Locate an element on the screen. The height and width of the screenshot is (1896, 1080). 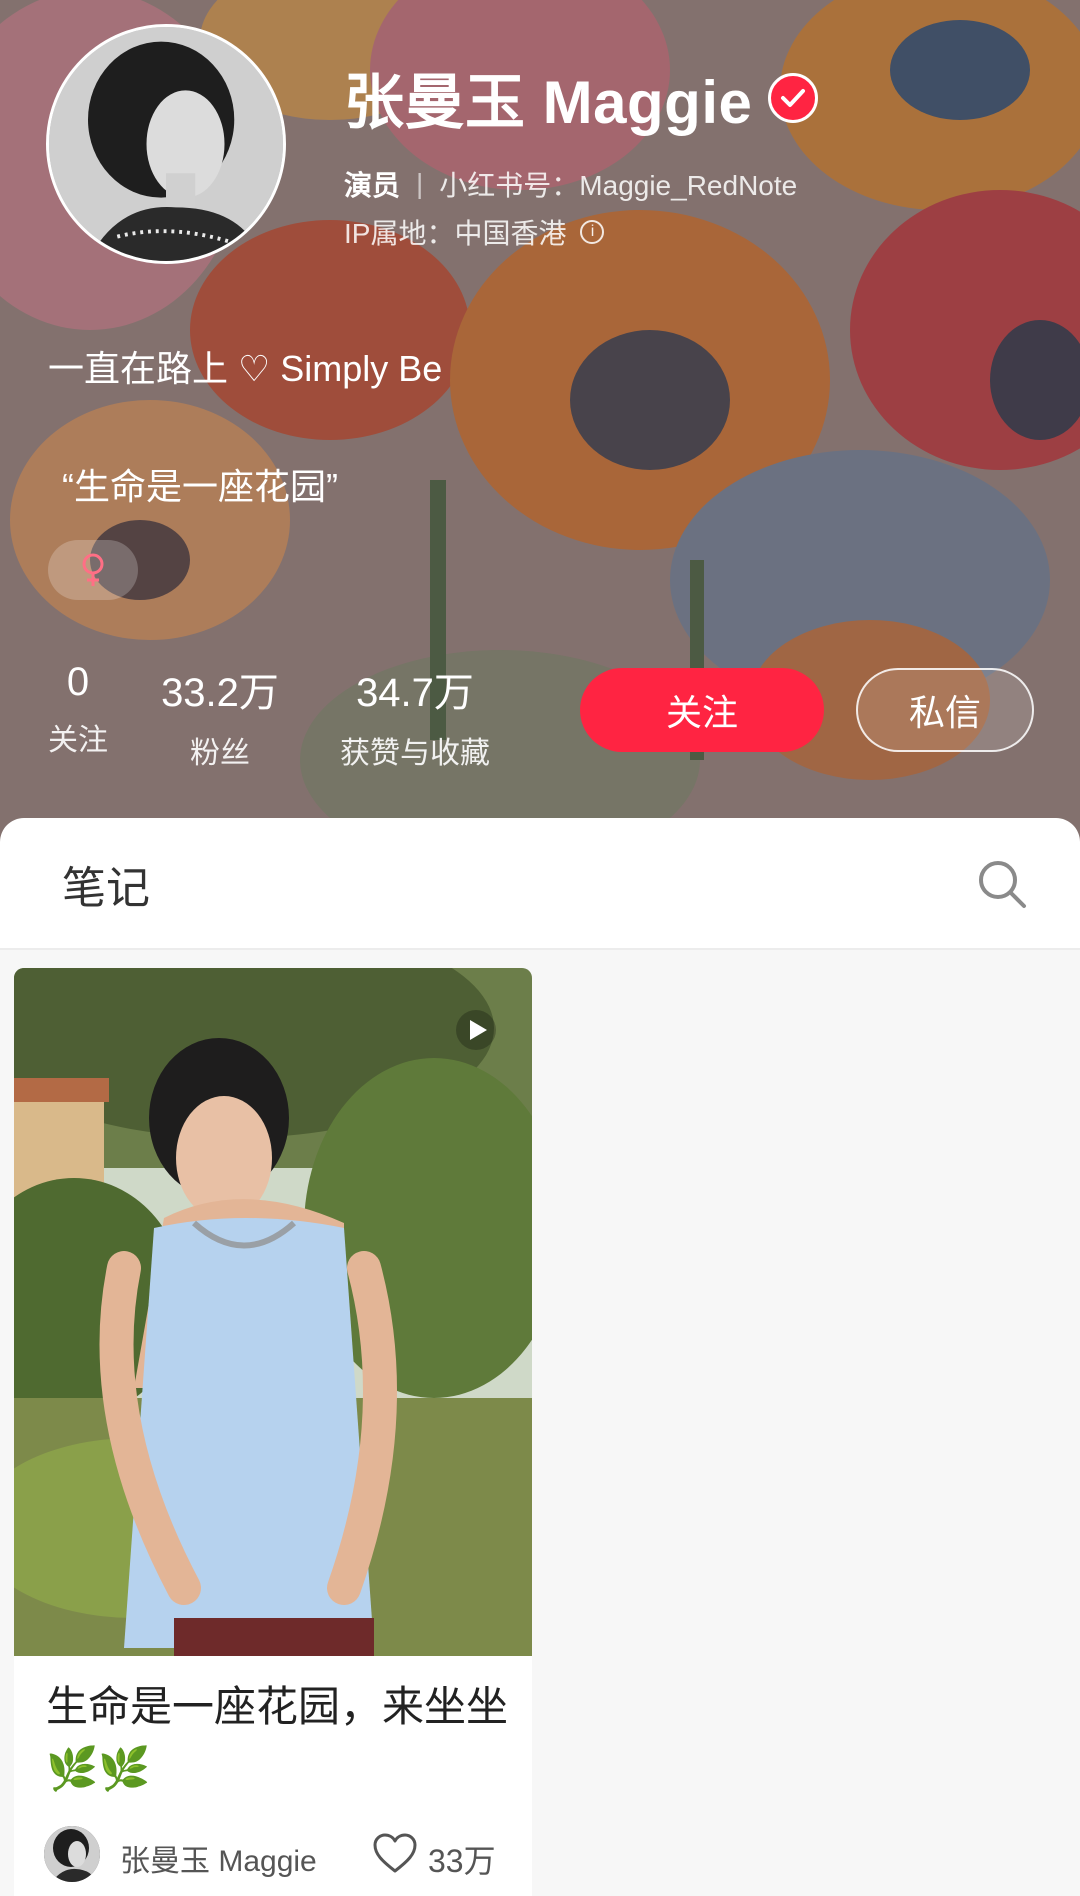
redbook-id: 小红书号：Maggie_RedNote is located at coordinates (618, 185).